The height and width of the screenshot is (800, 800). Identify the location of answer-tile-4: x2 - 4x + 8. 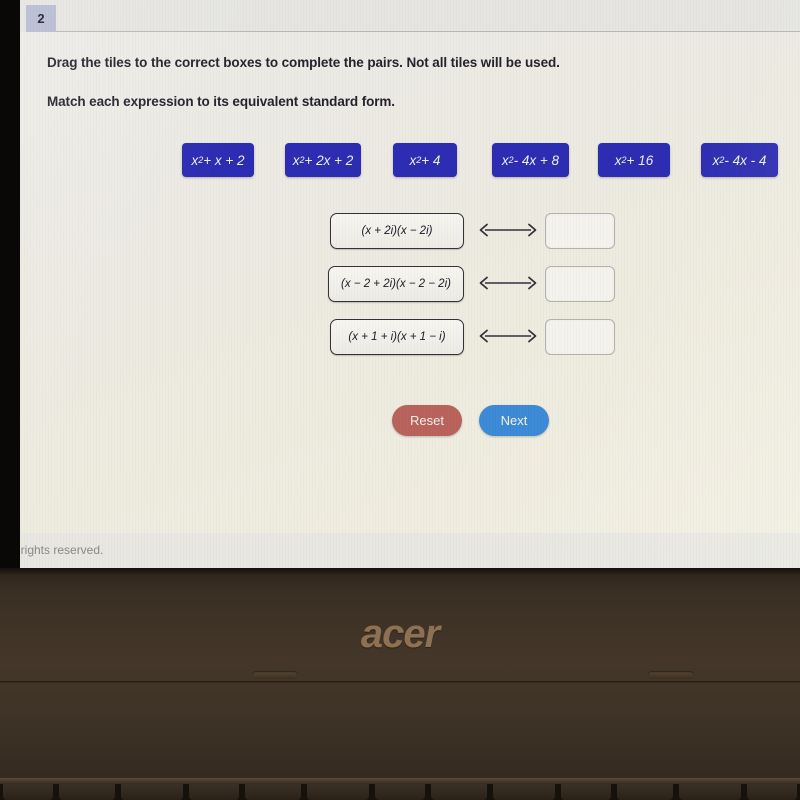
(530, 160).